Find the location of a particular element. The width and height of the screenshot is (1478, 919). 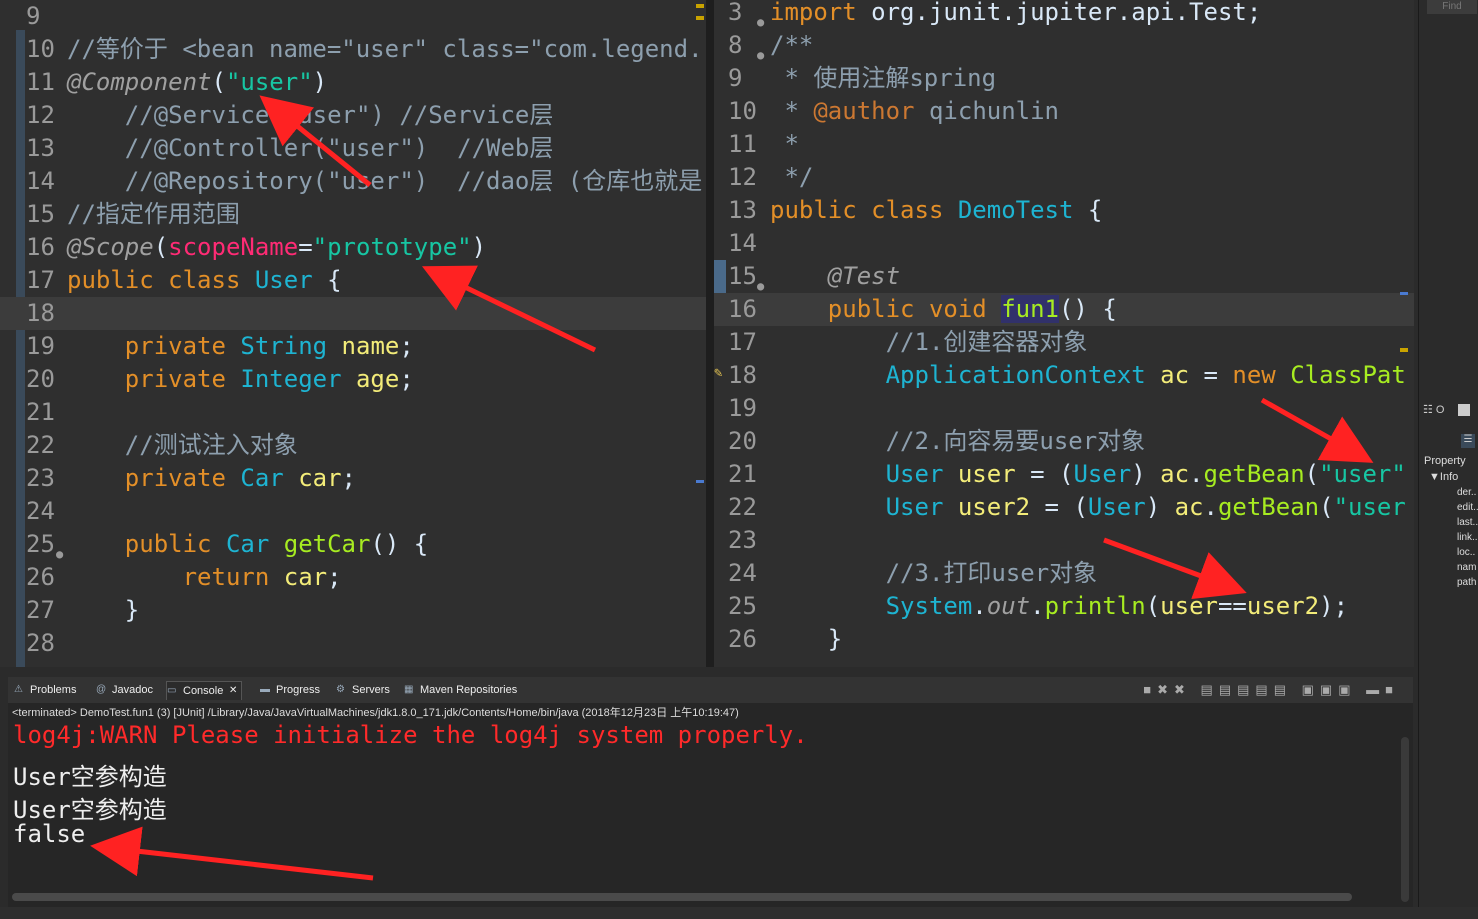

code-line: 17 public class User { is located at coordinates (354, 280).